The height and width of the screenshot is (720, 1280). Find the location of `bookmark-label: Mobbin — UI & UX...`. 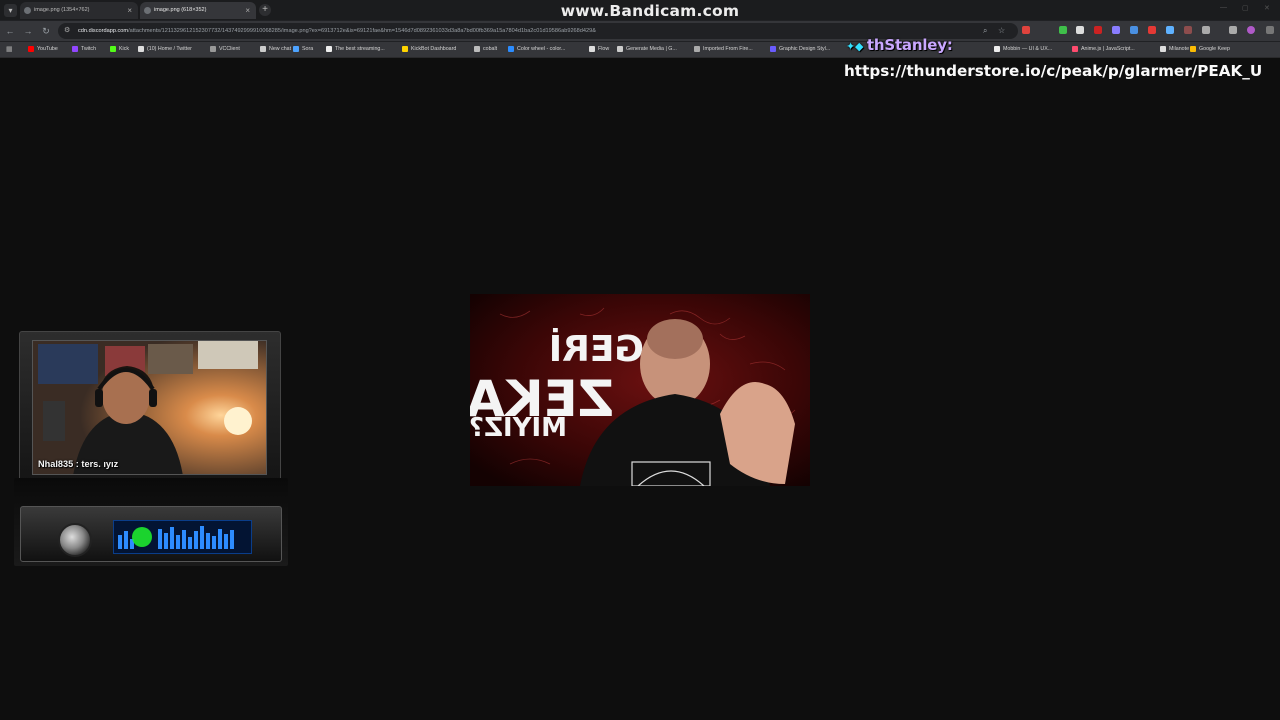

bookmark-label: Mobbin — UI & UX... is located at coordinates (1028, 49).